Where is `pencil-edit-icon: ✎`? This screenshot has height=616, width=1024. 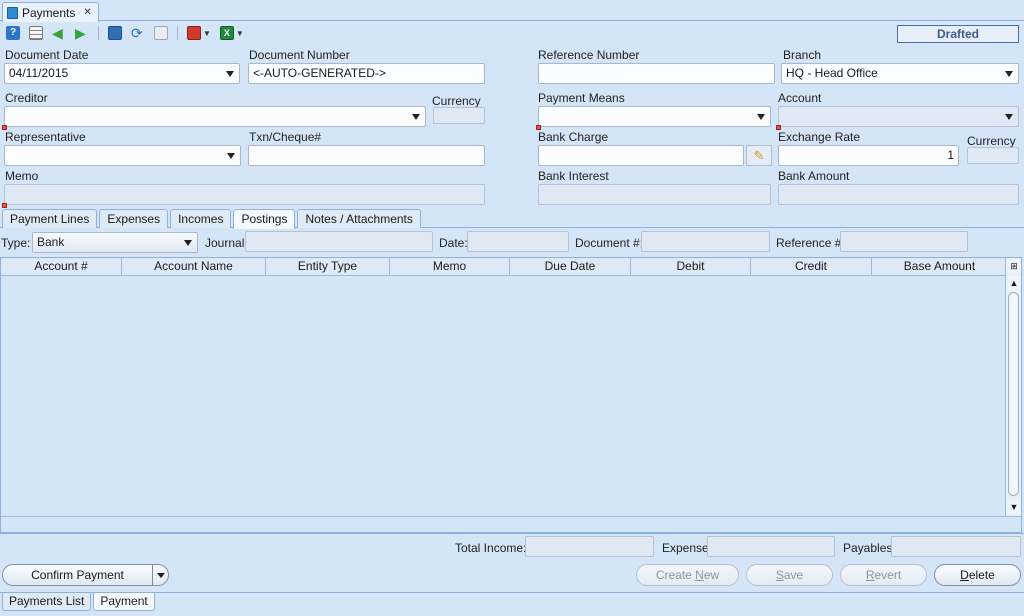
pencil-edit-icon: ✎ is located at coordinates (759, 155).